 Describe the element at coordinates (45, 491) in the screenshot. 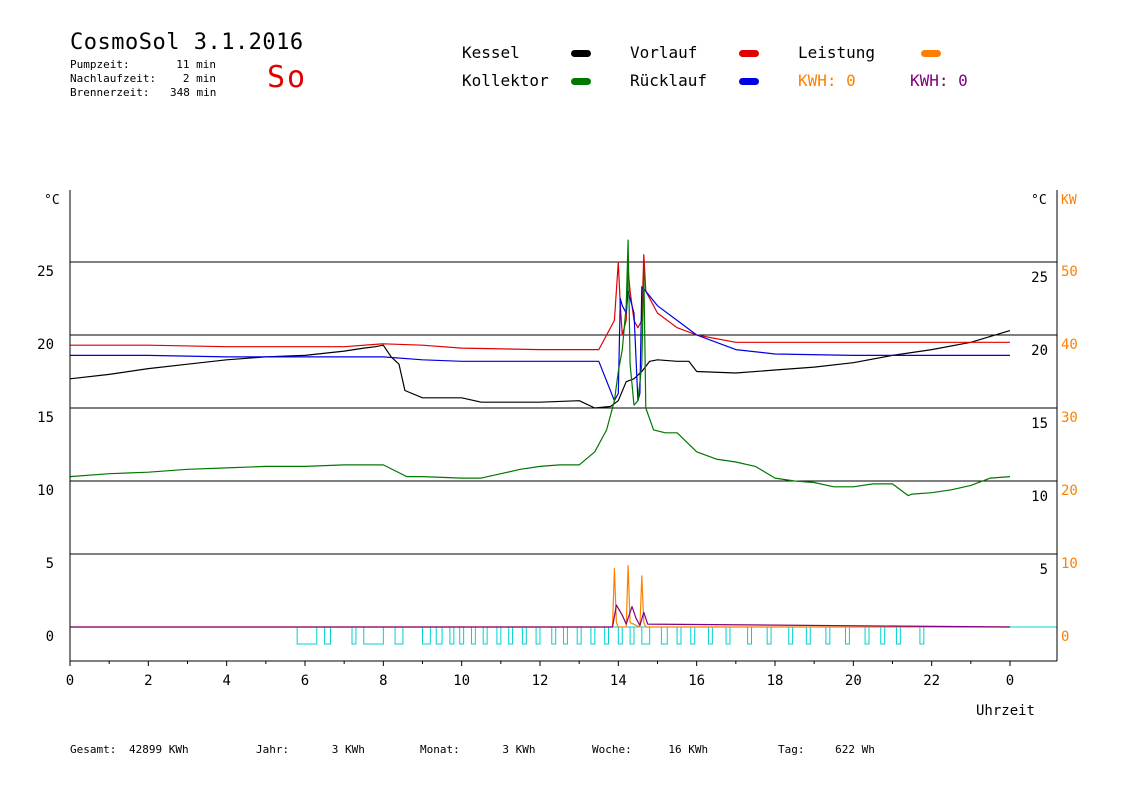

I see `y-left-tick-label: 10` at that location.